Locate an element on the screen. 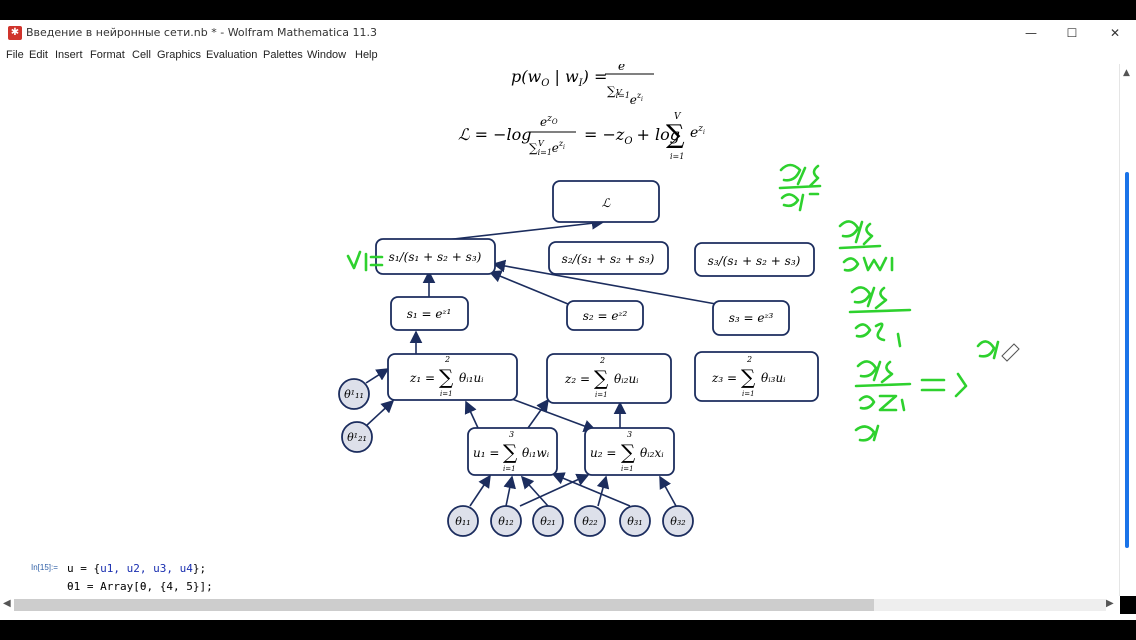 The height and width of the screenshot is (640, 1136). vertical-scroll-thumb is located at coordinates (1127, 360).